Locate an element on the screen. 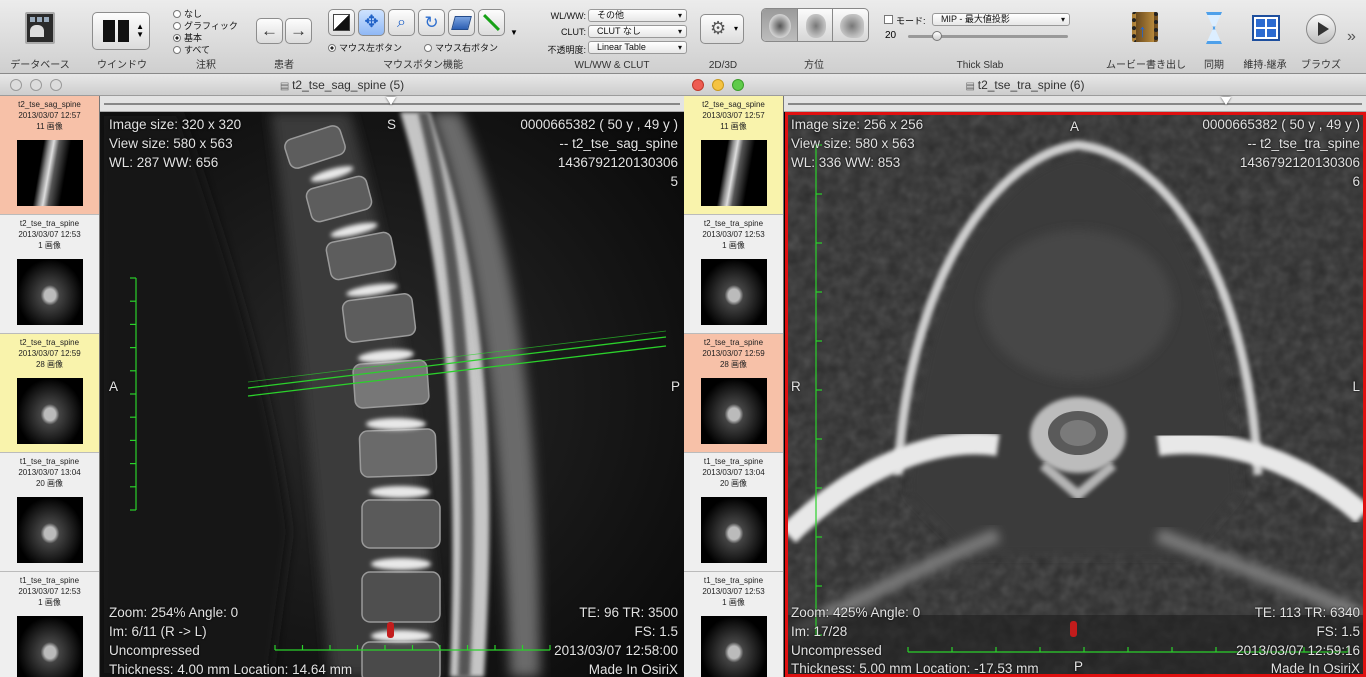 The width and height of the screenshot is (1366, 677). more-tools-icon: ▼ is located at coordinates (514, 32).